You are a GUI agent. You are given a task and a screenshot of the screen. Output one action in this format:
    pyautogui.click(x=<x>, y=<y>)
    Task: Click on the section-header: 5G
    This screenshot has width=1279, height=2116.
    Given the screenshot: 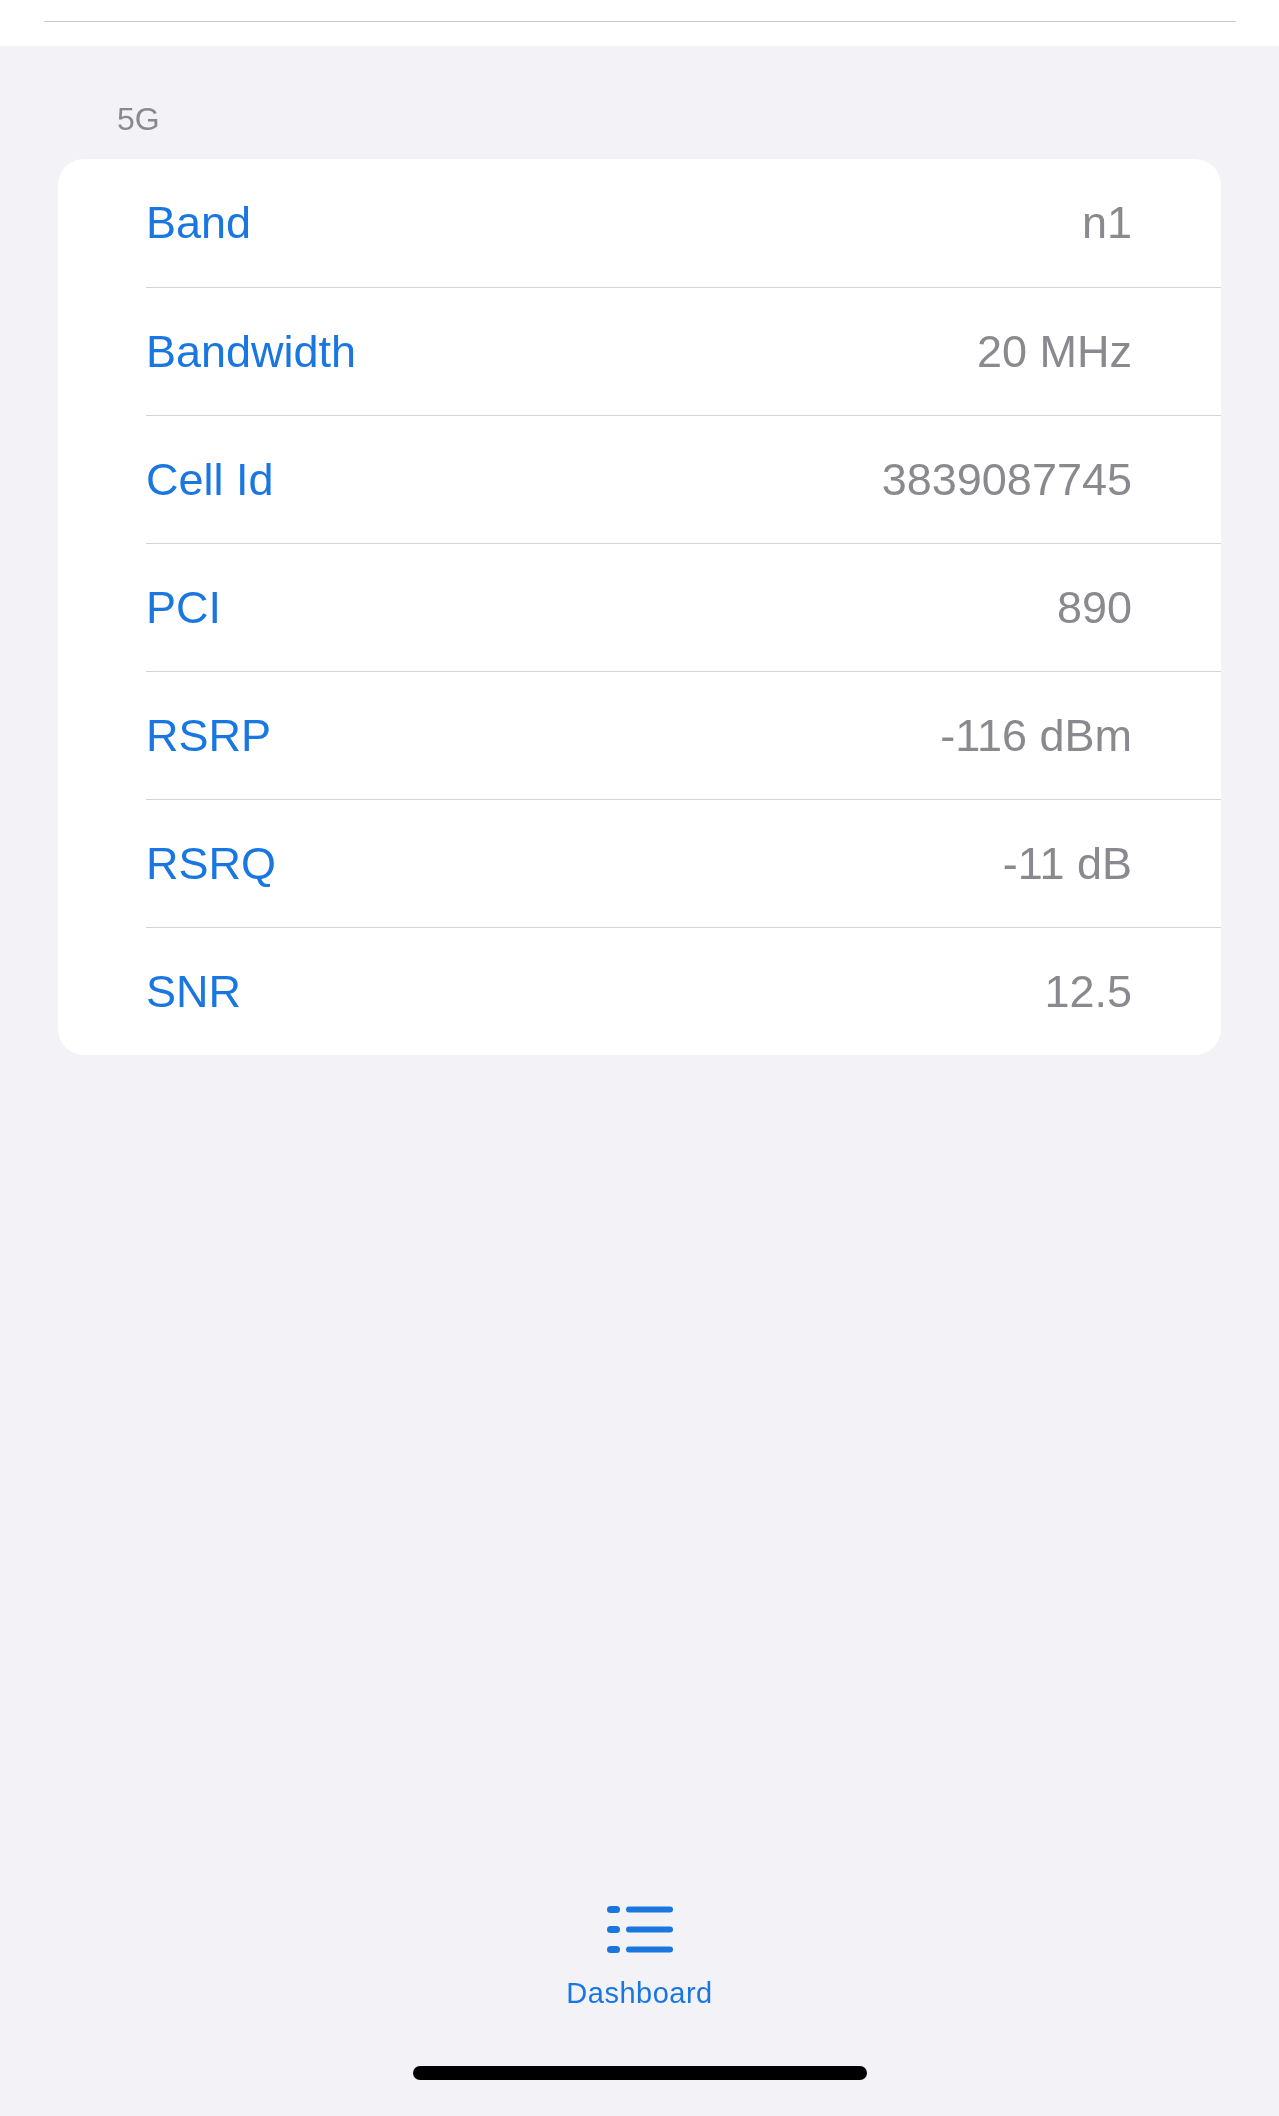 What is the action you would take?
    pyautogui.click(x=138, y=119)
    